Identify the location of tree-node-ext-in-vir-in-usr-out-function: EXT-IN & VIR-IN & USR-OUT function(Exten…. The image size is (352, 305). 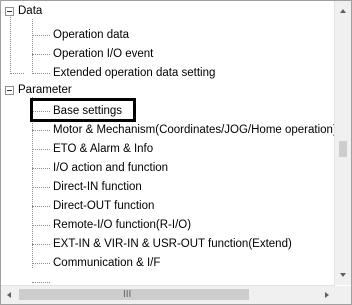
(172, 244).